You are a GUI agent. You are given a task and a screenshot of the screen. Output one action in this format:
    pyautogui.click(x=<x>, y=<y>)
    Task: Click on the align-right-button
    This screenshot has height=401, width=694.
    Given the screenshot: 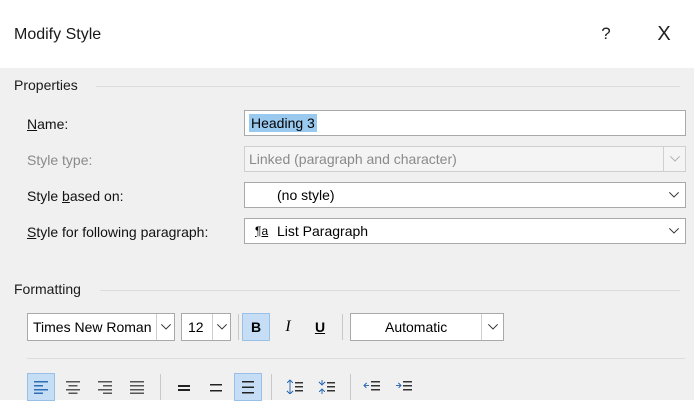 What is the action you would take?
    pyautogui.click(x=105, y=387)
    